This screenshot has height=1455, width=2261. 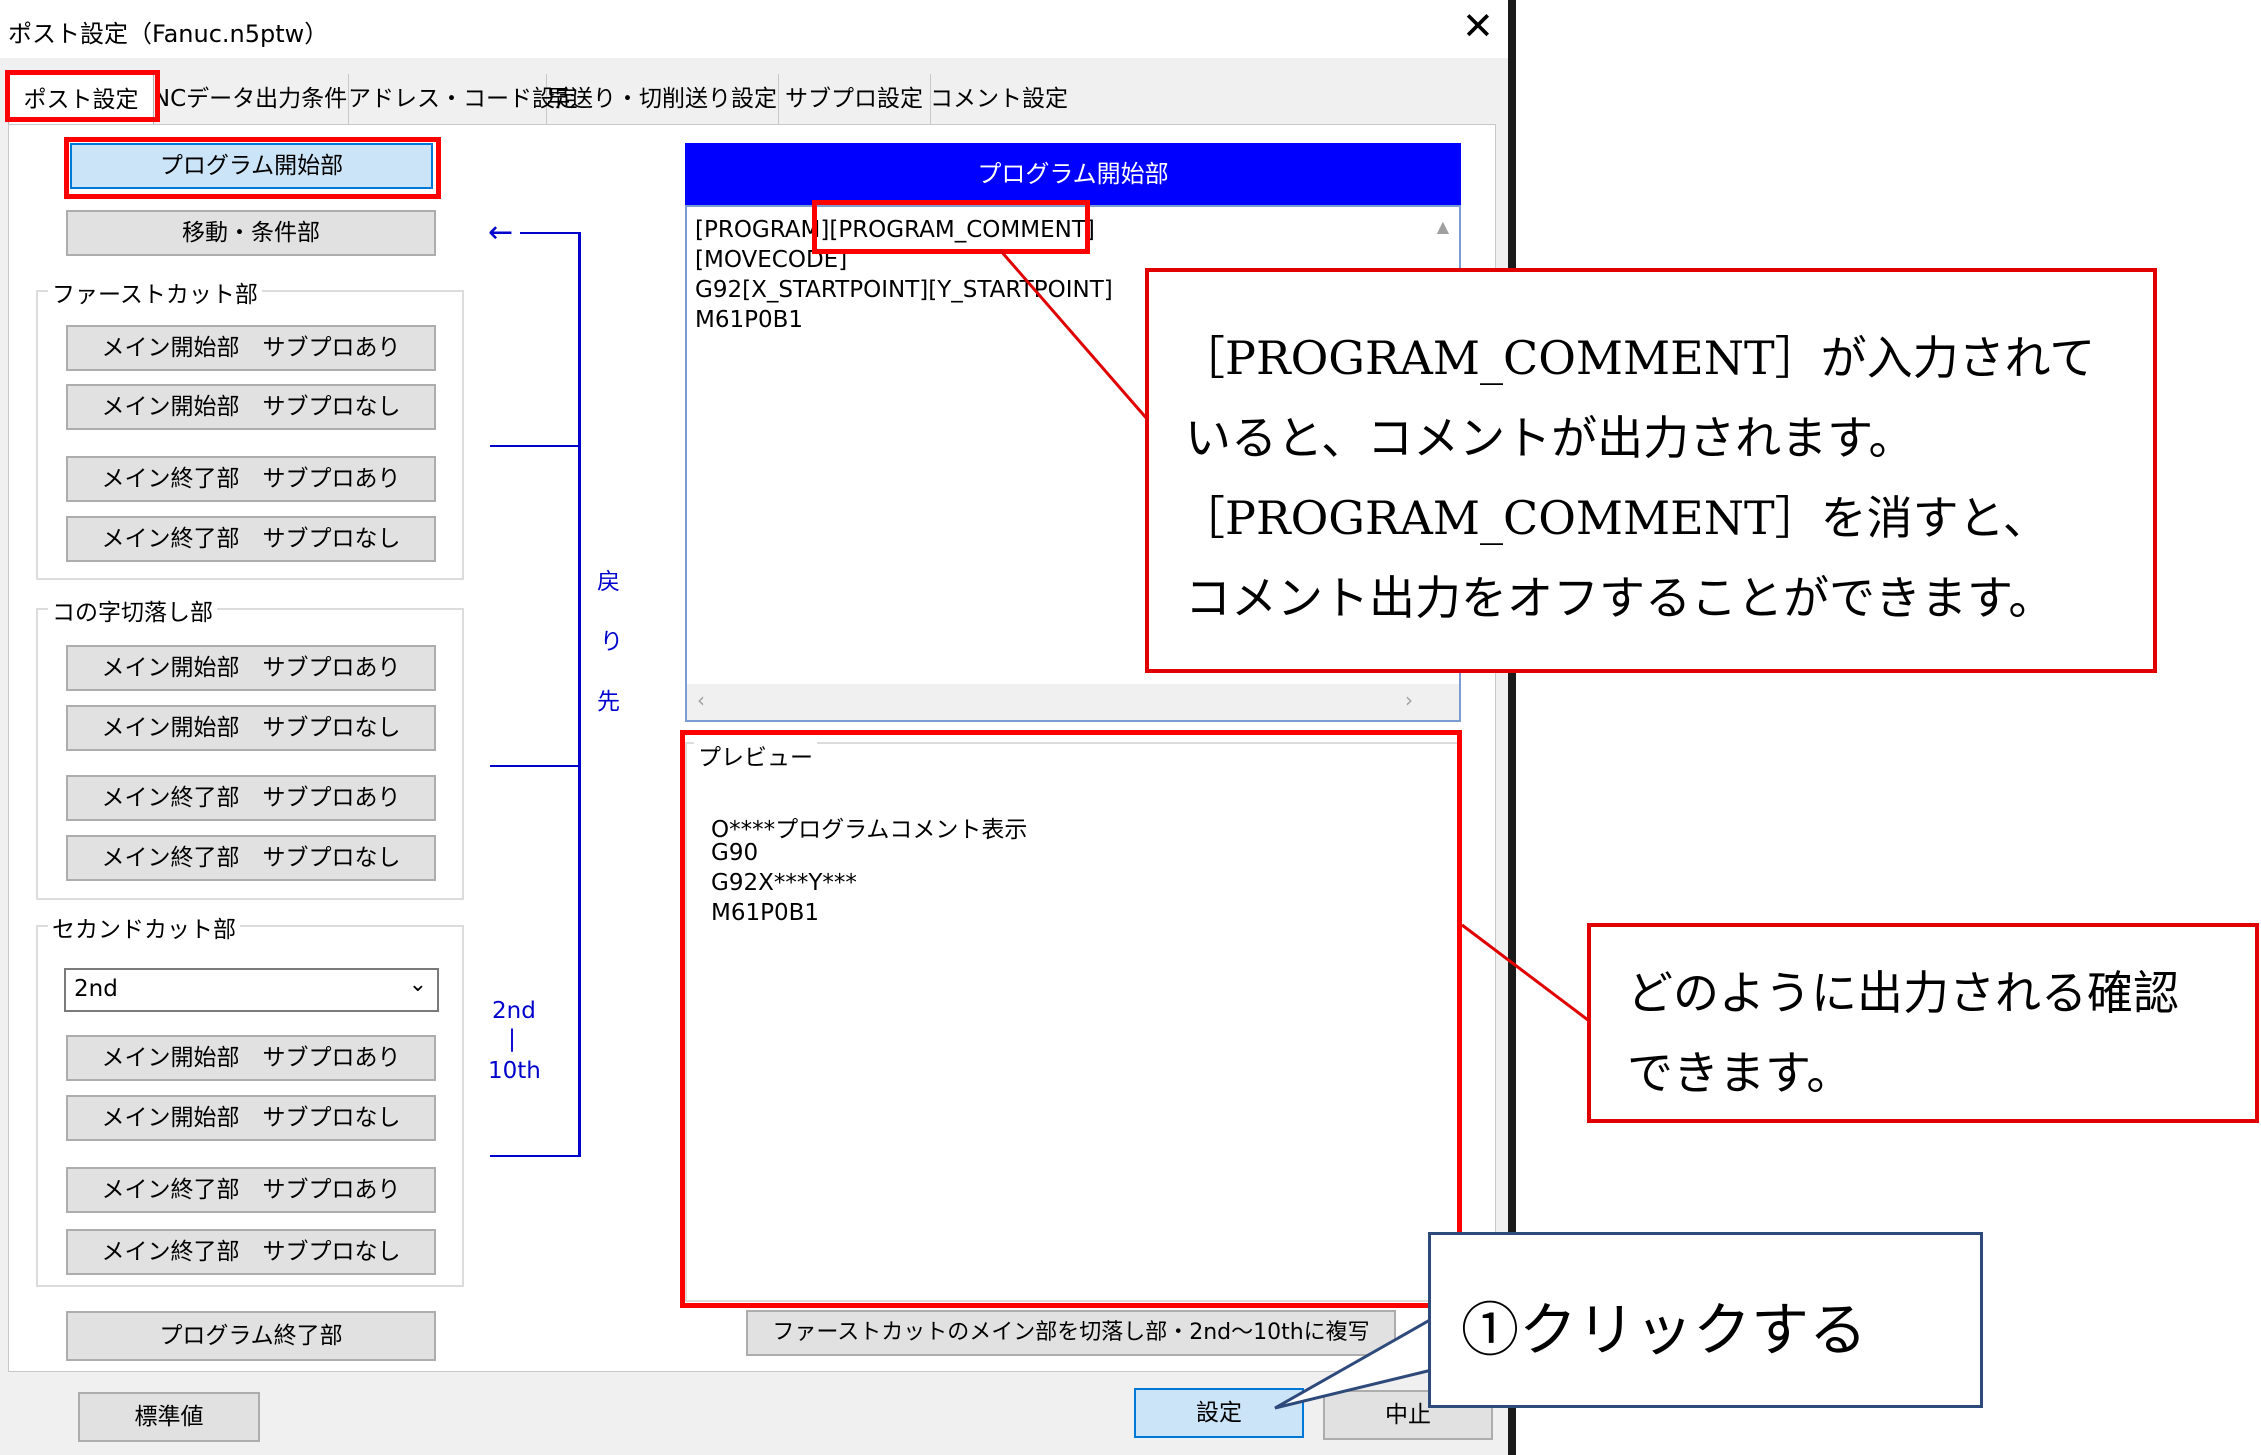 What do you see at coordinates (1550, 438) in the screenshot?
I see `comment-callout-line: いると、コメントが出力されます。` at bounding box center [1550, 438].